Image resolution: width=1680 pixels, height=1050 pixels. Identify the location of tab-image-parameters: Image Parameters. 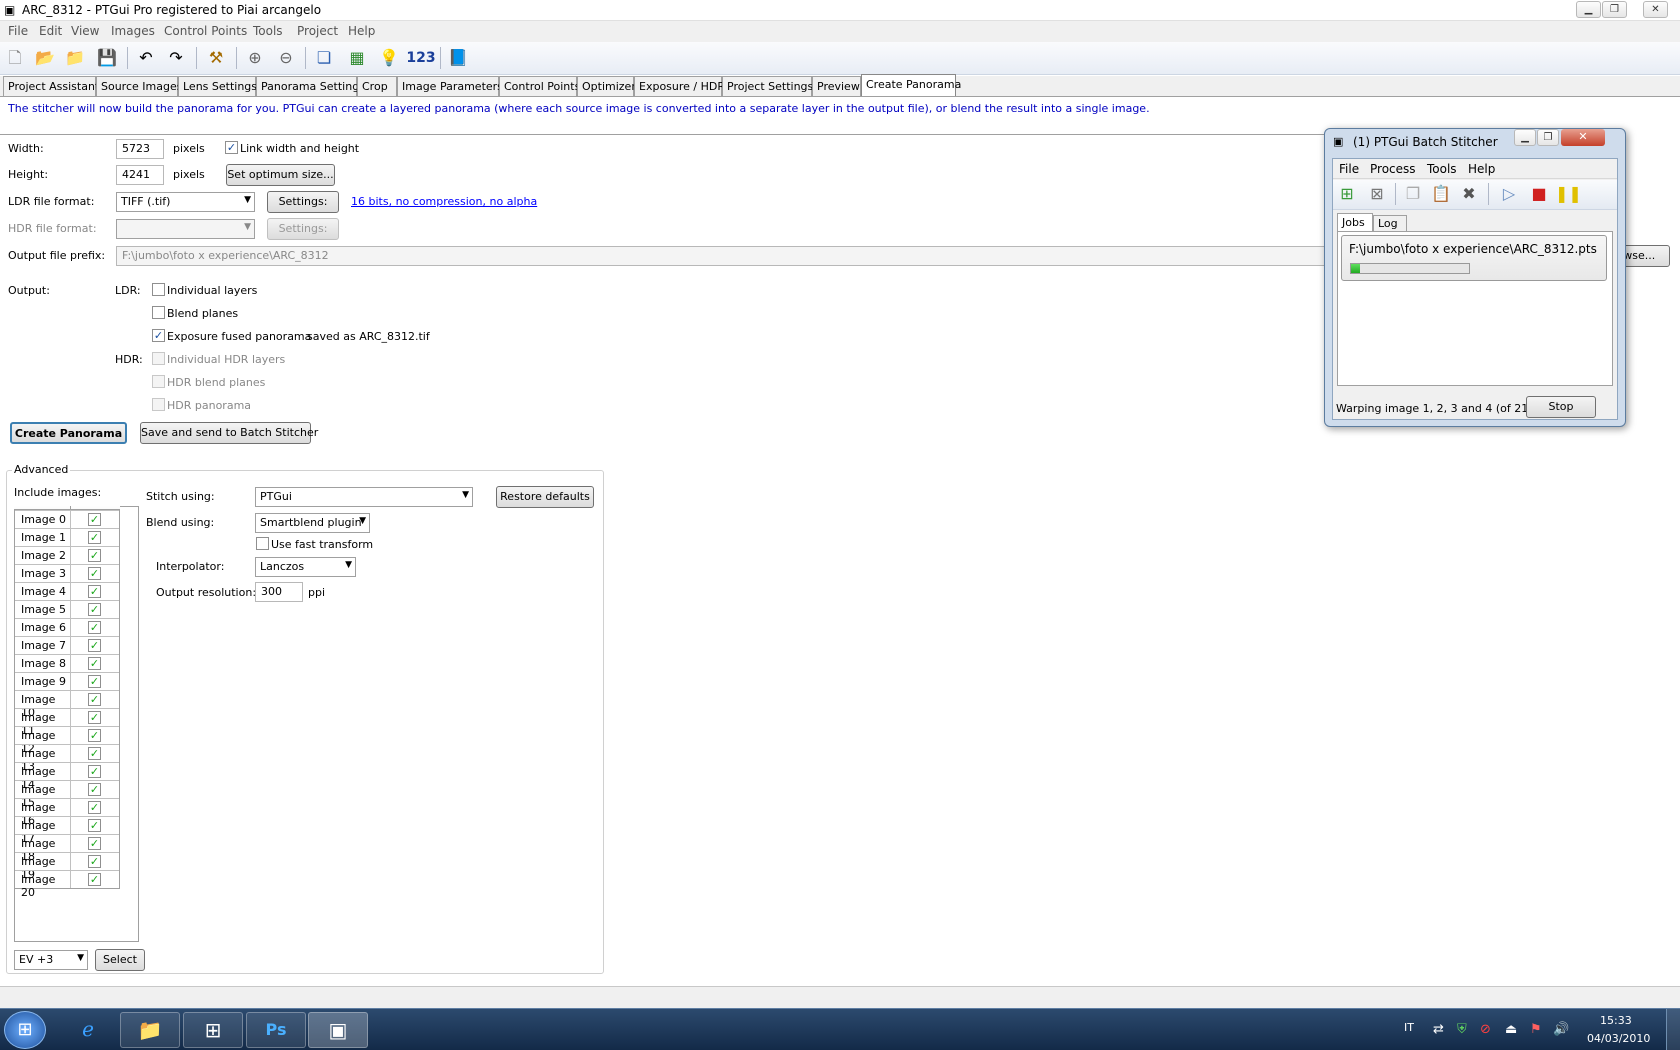
(450, 86).